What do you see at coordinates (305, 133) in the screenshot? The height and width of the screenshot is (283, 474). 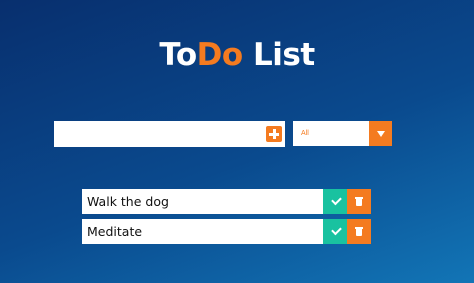 I see `filter-selected-value: All` at bounding box center [305, 133].